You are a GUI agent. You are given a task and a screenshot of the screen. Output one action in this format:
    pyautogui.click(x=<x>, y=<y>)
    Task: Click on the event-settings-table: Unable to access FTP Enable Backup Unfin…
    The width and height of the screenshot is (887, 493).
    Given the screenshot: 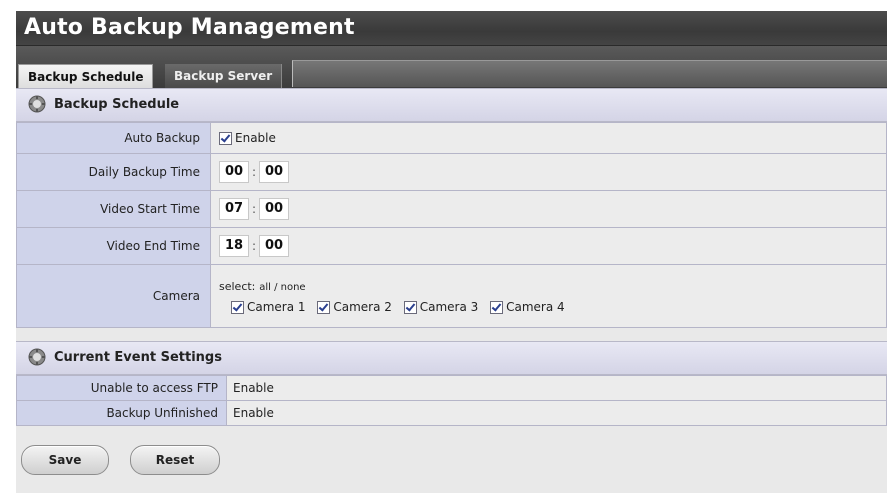 What is the action you would take?
    pyautogui.click(x=451, y=400)
    